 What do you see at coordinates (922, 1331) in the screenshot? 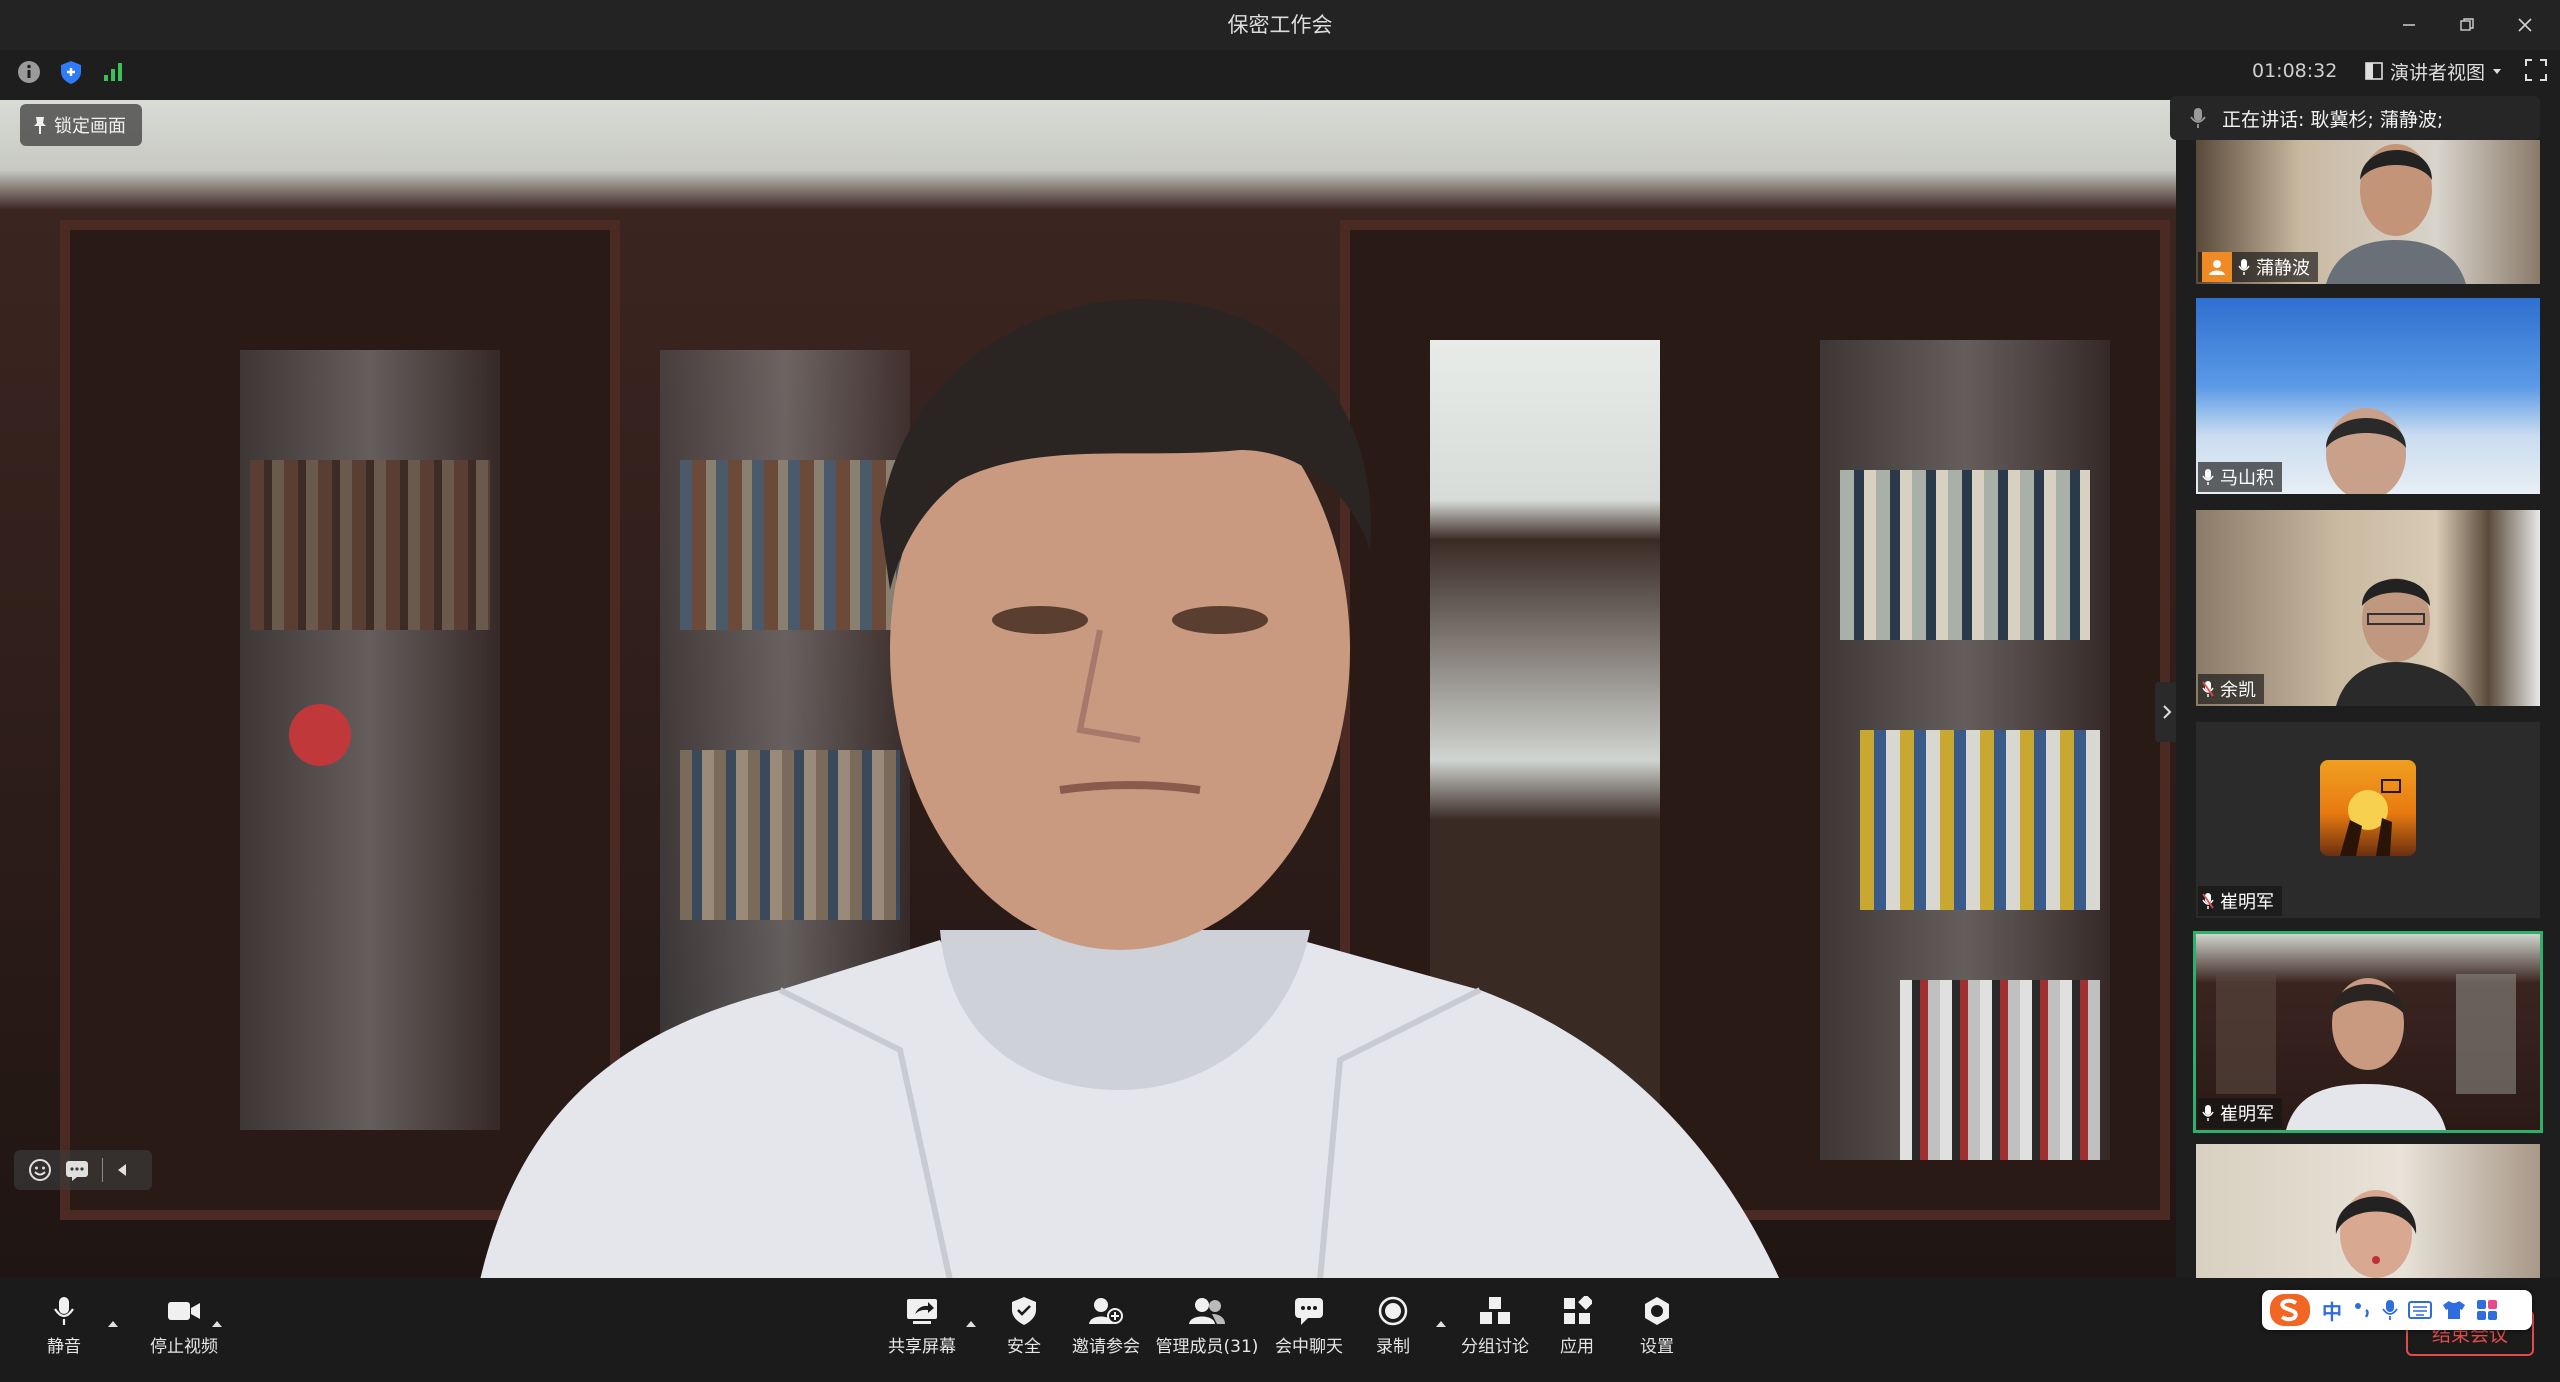
I see `share-screen-button: 共享屏幕` at bounding box center [922, 1331].